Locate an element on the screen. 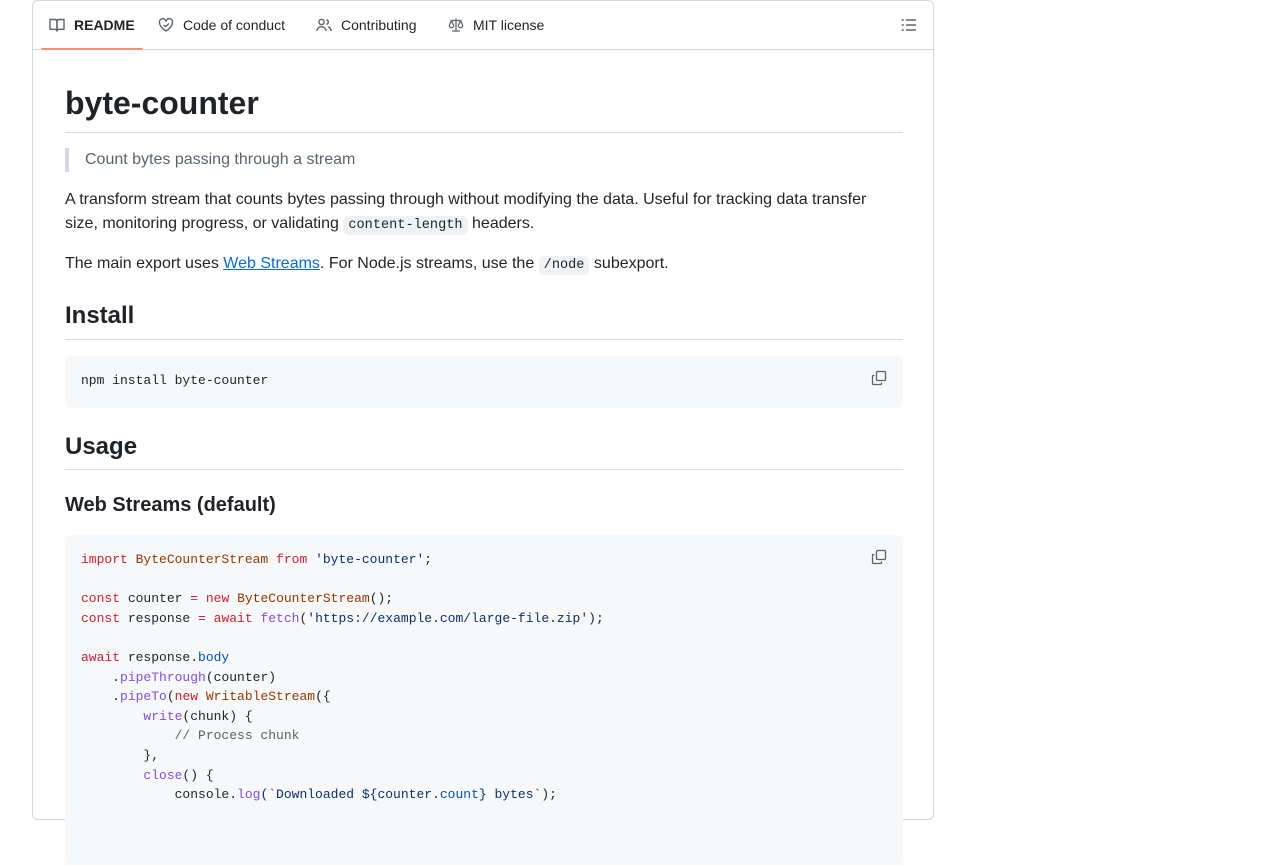  tab-code-of-conduct: Code of conduct is located at coordinates (221, 25).